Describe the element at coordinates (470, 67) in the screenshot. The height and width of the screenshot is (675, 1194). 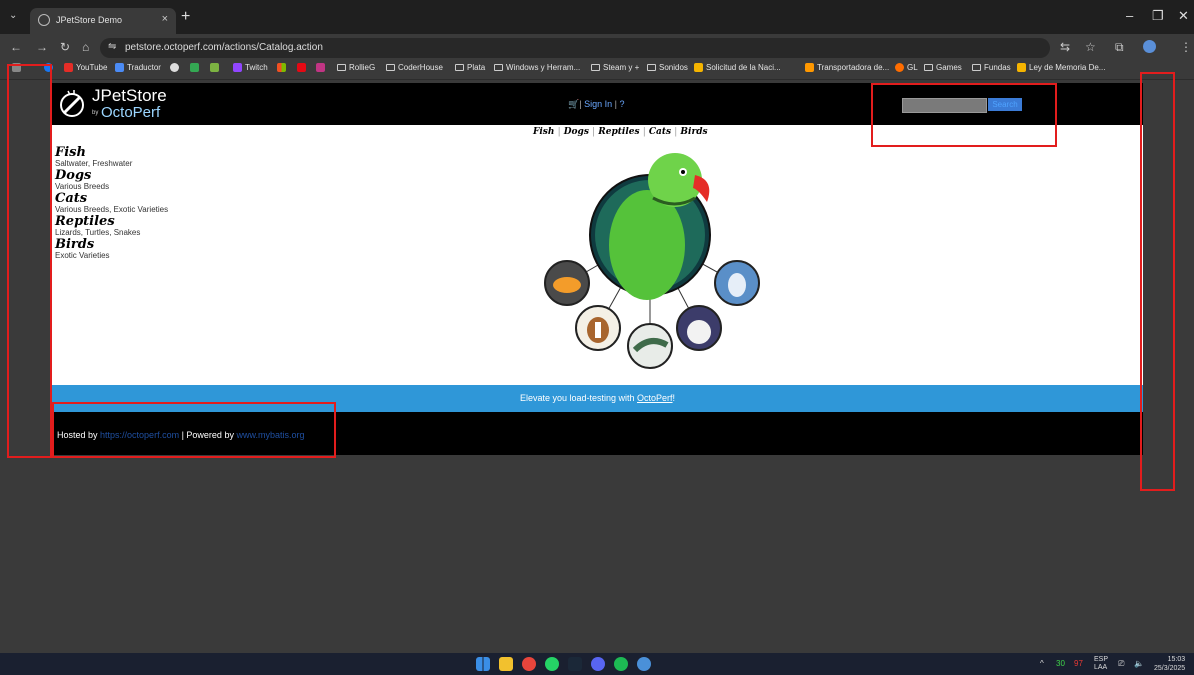
I see `bookmark-plata: Plata` at that location.